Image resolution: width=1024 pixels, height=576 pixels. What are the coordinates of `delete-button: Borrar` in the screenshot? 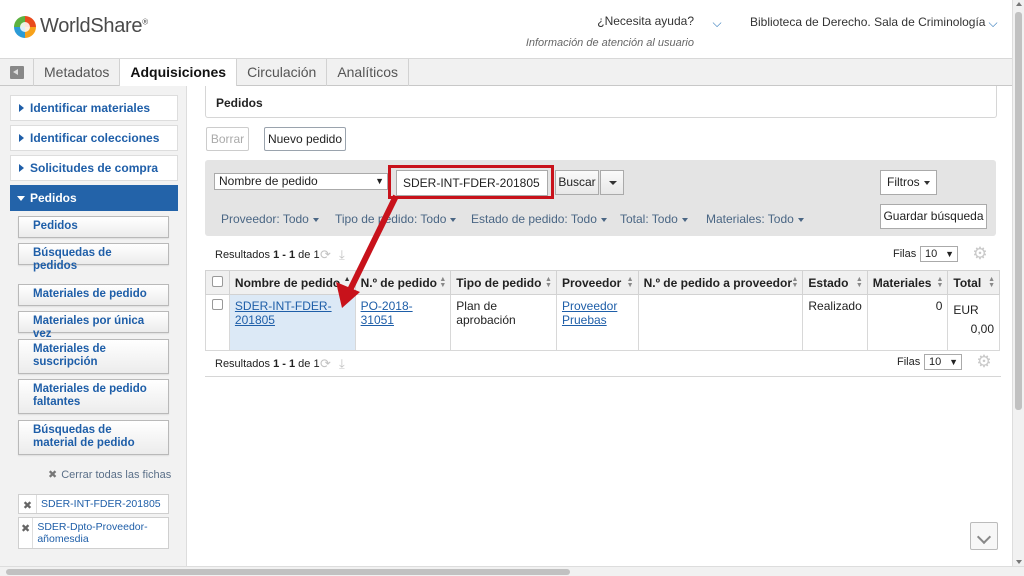 It's located at (227, 139).